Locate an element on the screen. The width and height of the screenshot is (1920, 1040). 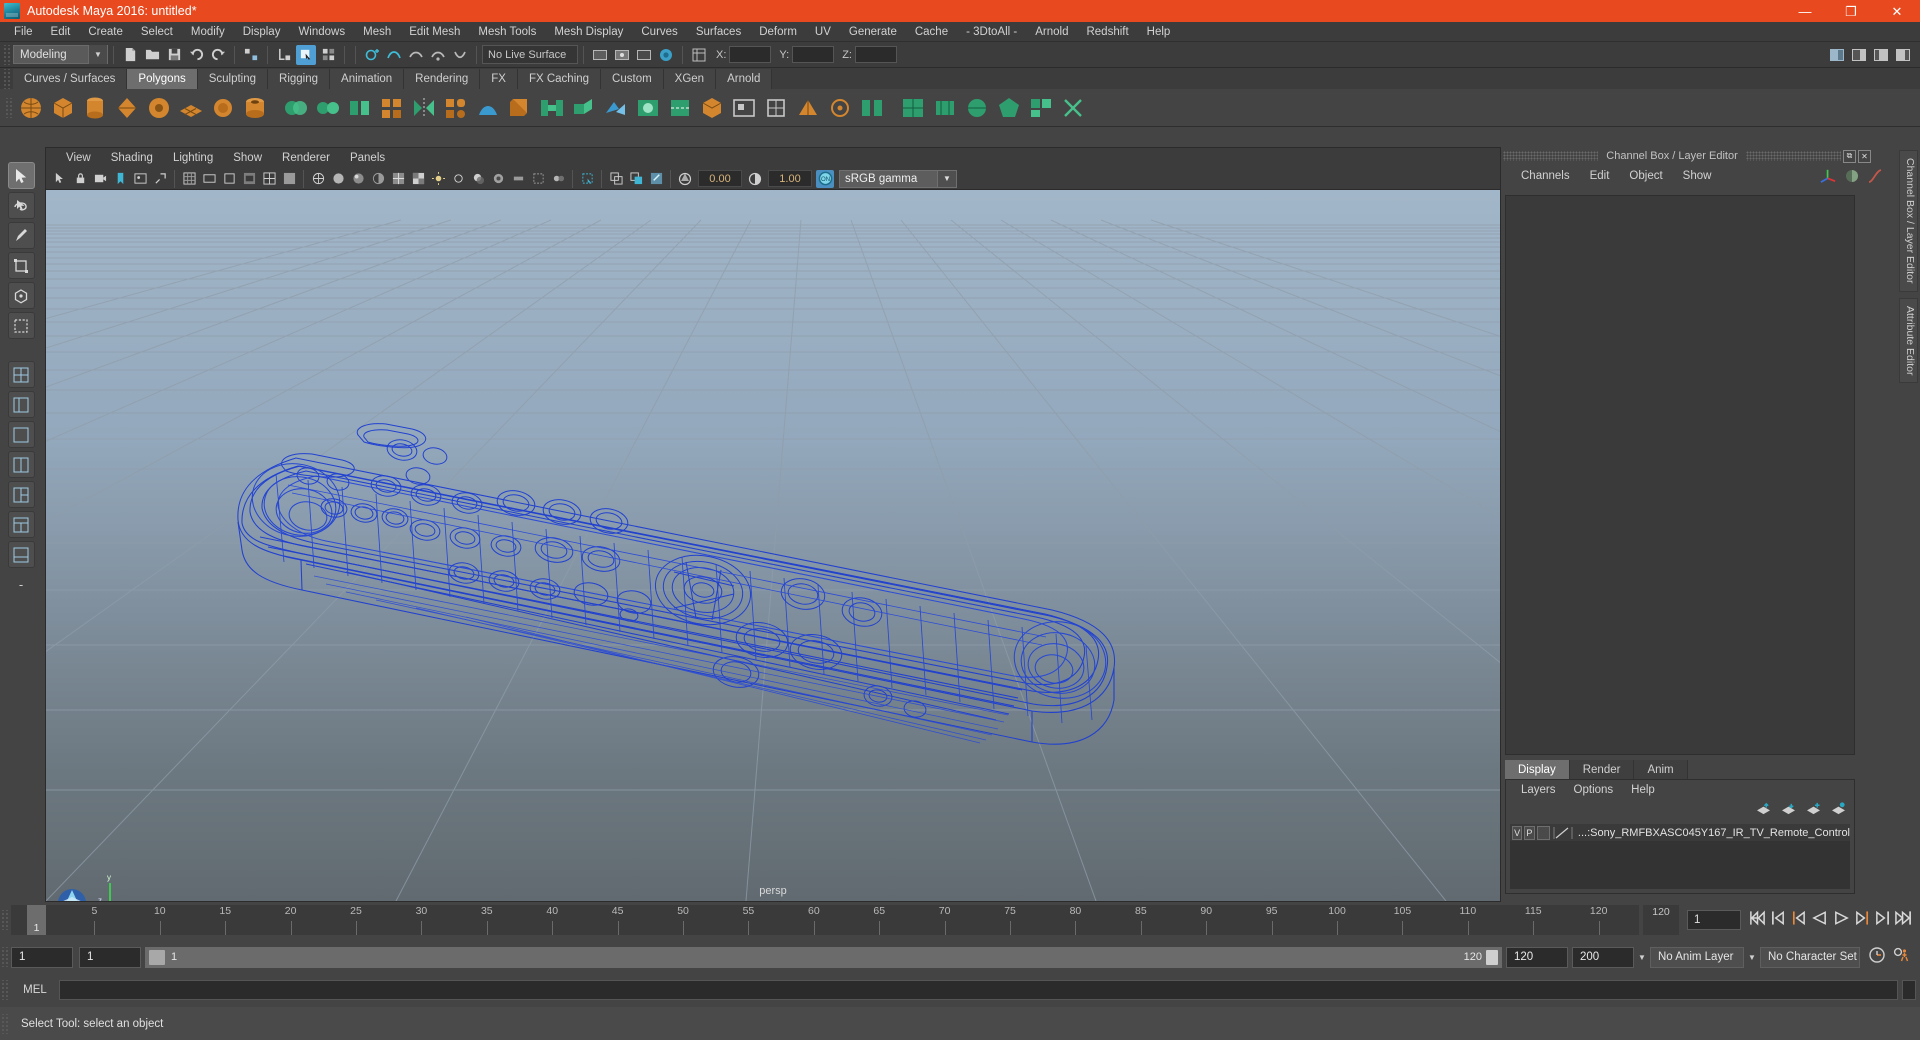
depth-of-field-icon is located at coordinates (558, 179).